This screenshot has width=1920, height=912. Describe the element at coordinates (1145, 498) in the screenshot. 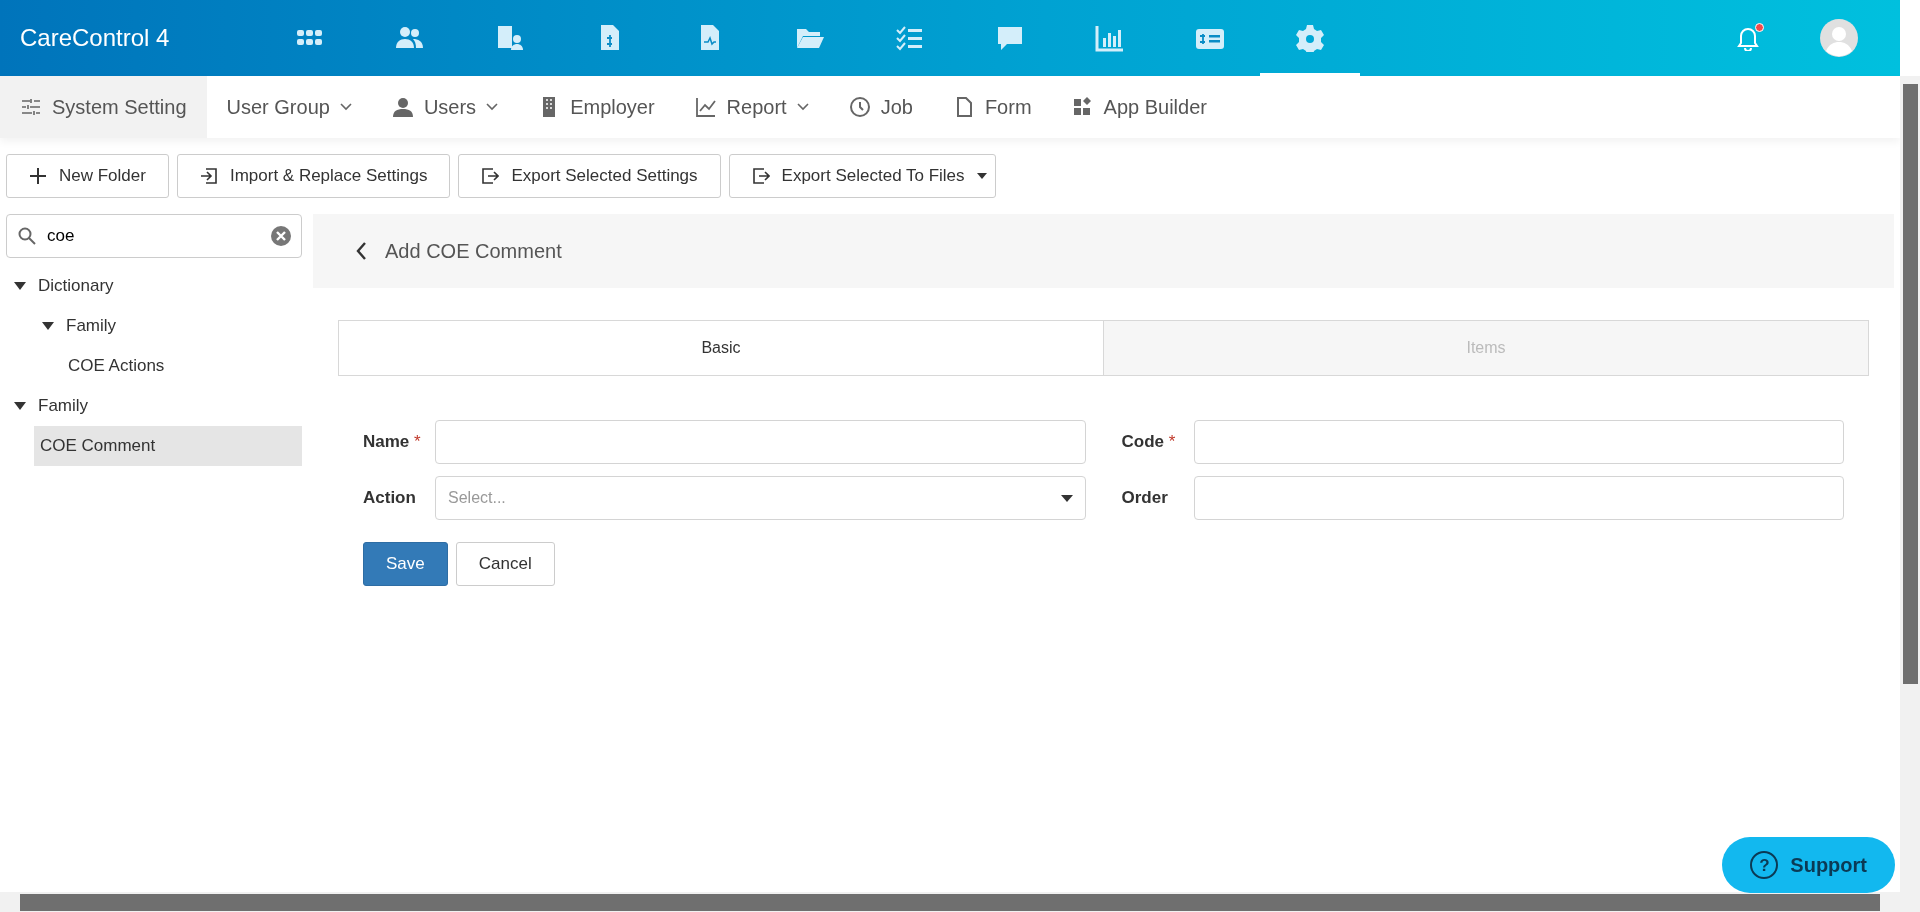

I see `field-label: Order` at that location.